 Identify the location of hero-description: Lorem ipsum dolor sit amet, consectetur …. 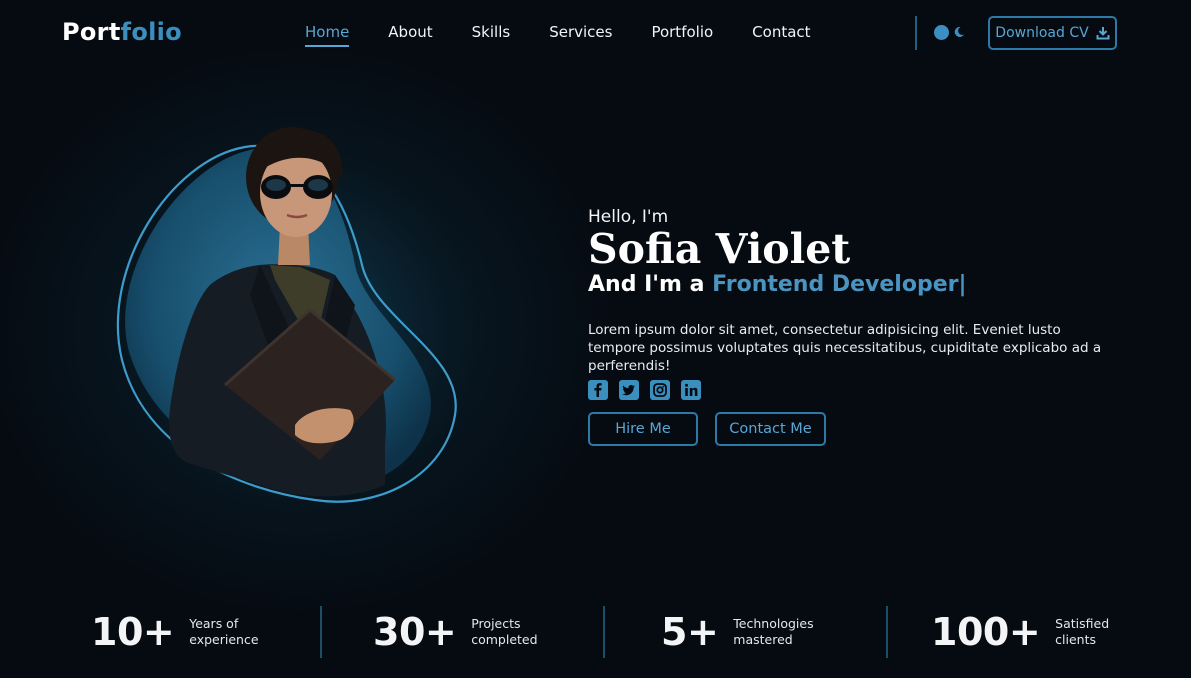
(845, 348).